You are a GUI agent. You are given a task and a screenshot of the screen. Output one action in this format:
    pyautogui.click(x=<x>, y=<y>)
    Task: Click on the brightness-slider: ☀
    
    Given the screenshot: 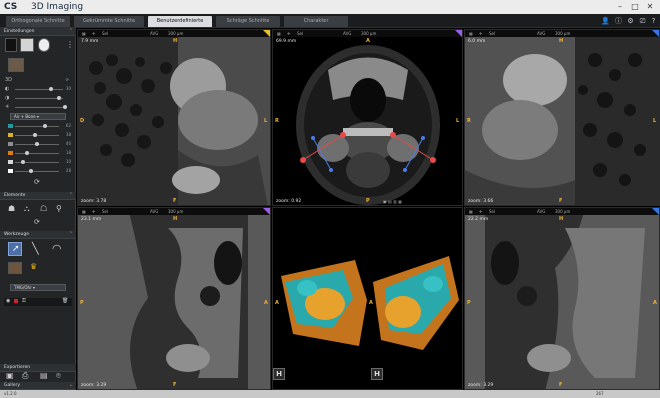 What is the action you would take?
    pyautogui.click(x=38, y=107)
    